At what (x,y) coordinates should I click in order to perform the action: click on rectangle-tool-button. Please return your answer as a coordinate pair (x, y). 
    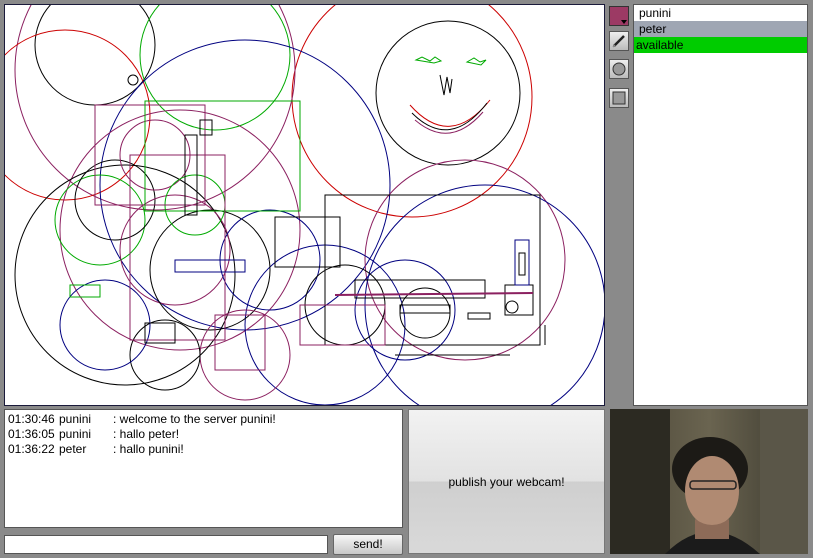
    Looking at the image, I should click on (619, 98).